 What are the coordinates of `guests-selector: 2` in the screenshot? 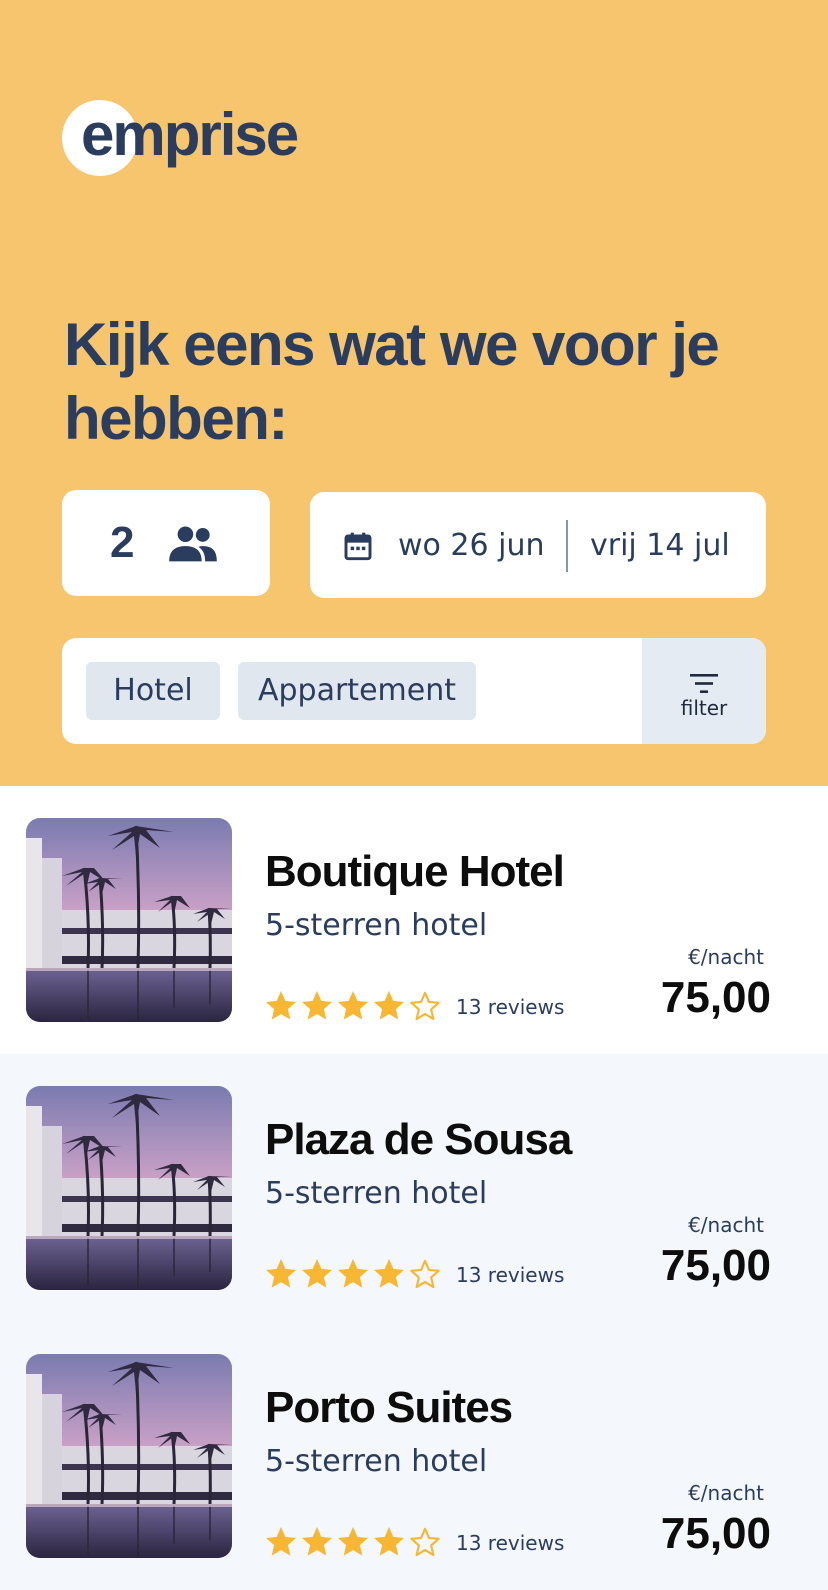 It's located at (166, 543).